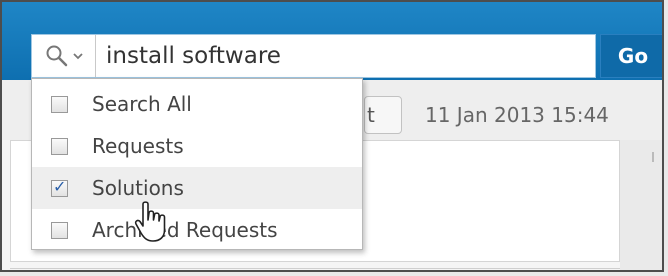 The width and height of the screenshot is (668, 276). What do you see at coordinates (517, 115) in the screenshot?
I see `timestamp: 11 Jan 2013 15:44` at bounding box center [517, 115].